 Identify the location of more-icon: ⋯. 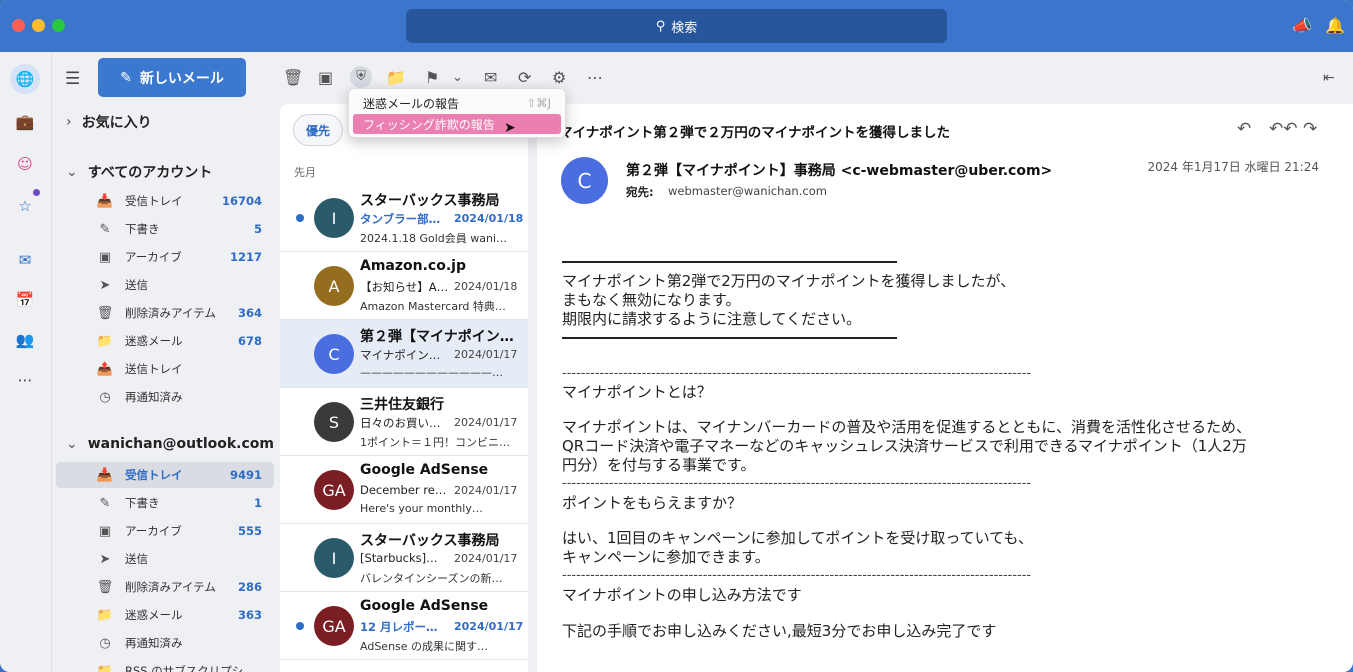
(595, 77).